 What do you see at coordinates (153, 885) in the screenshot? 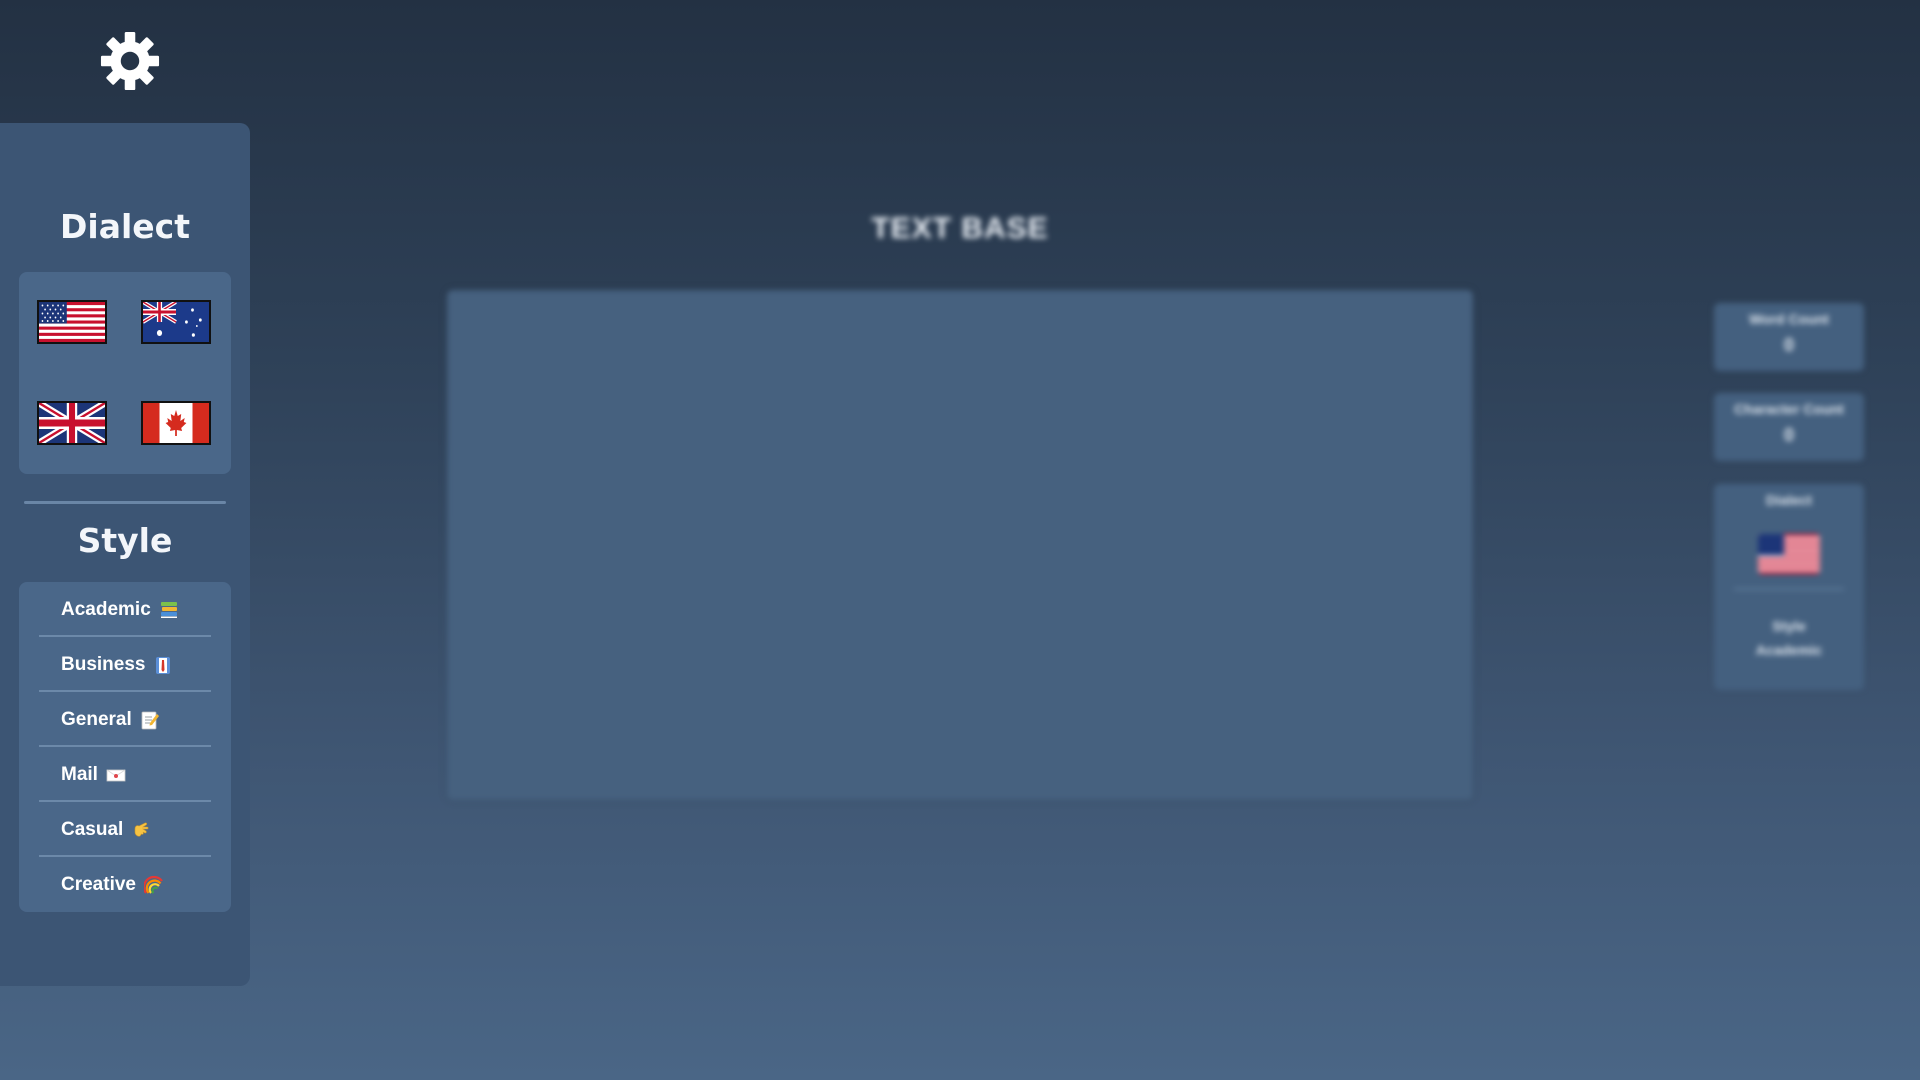
I see `rainbow-icon` at bounding box center [153, 885].